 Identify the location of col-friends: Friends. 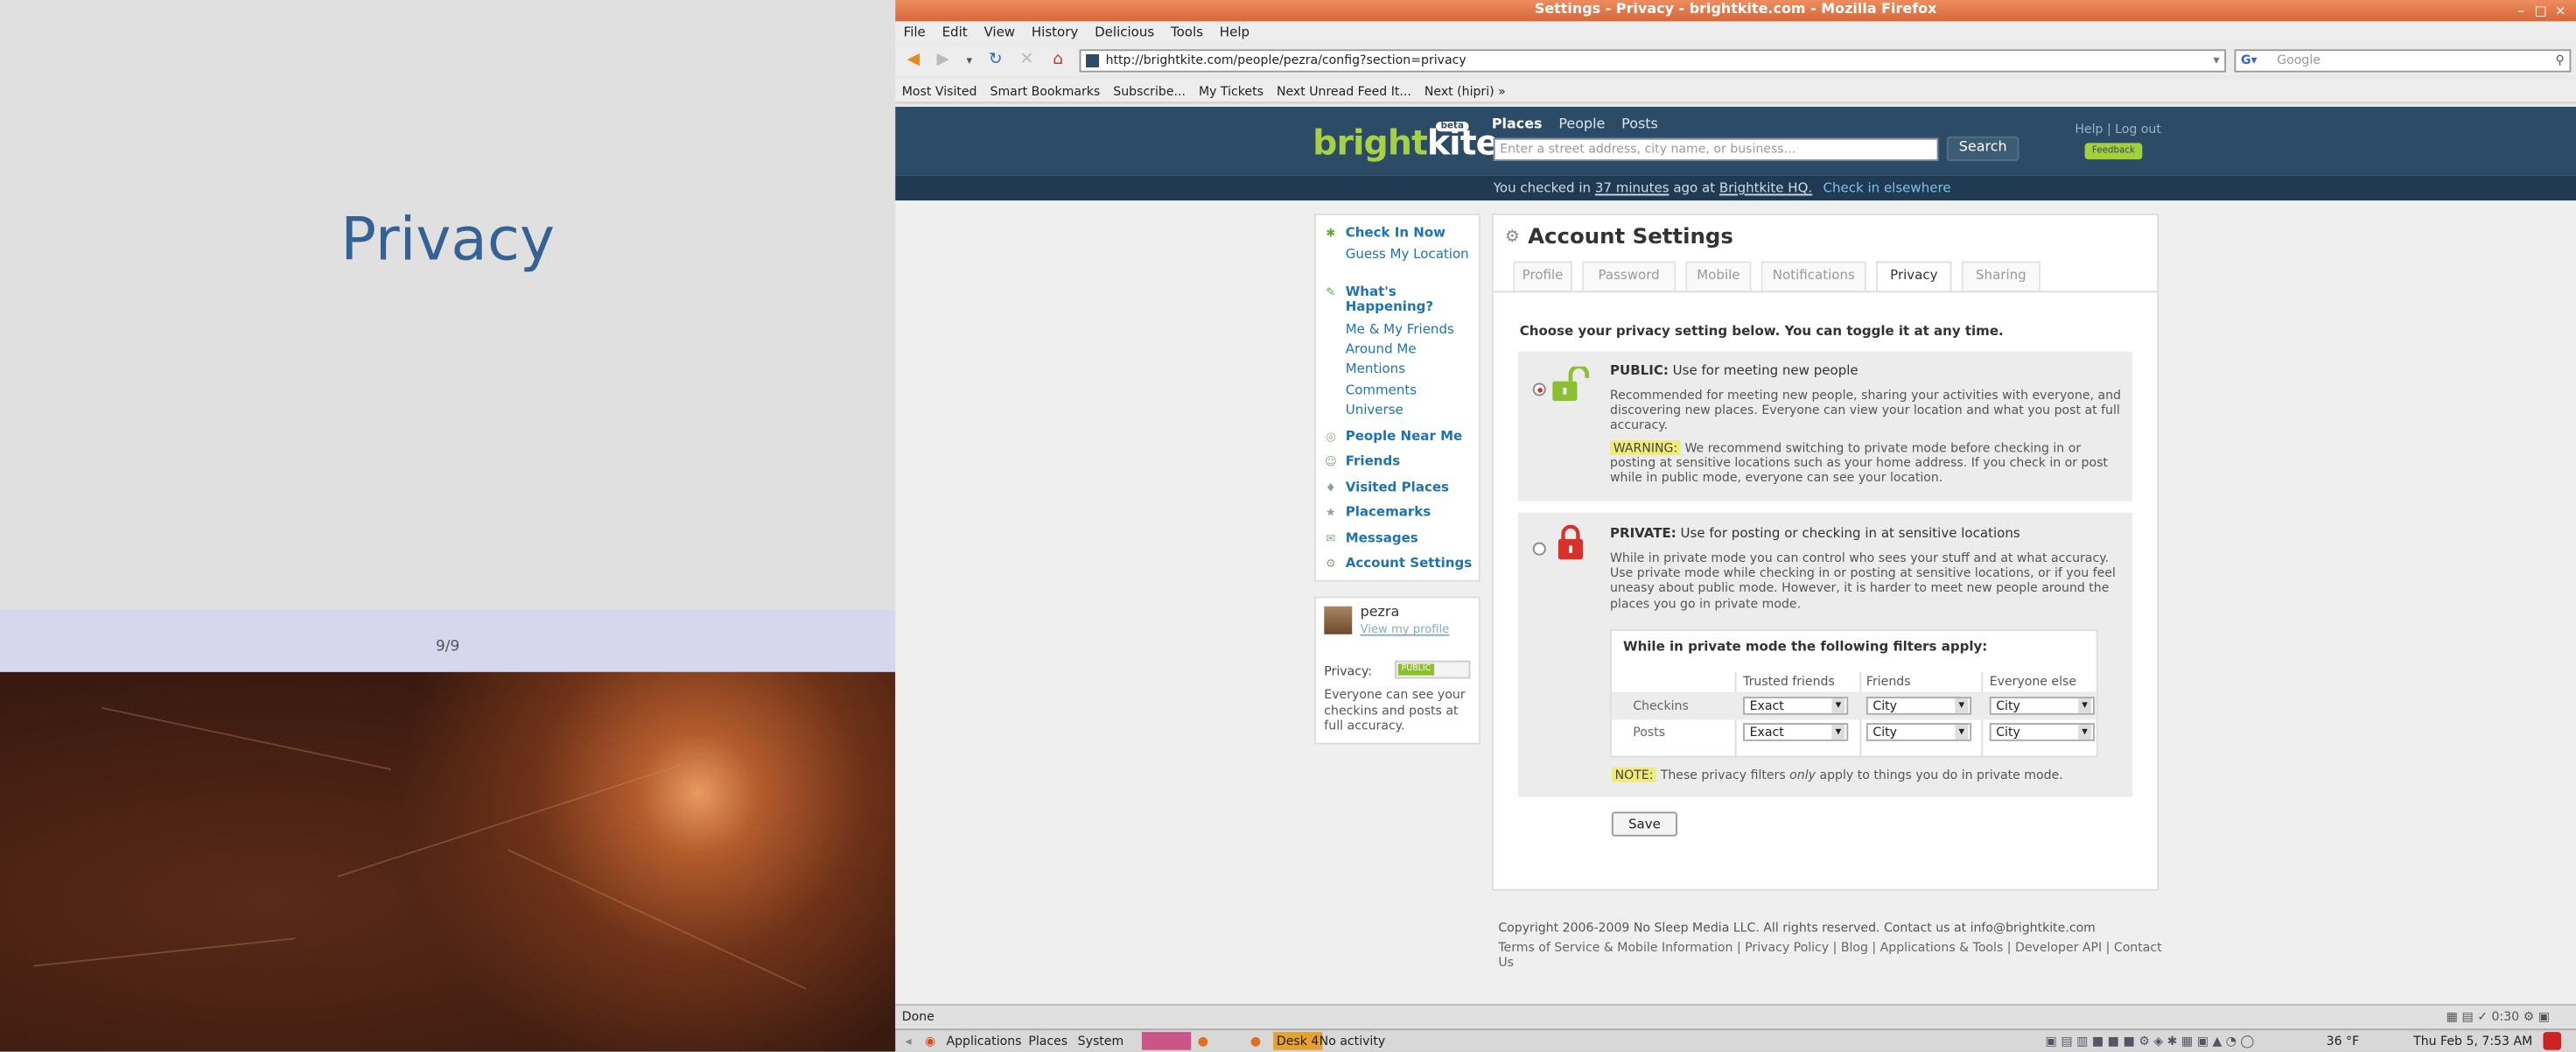
(1888, 681).